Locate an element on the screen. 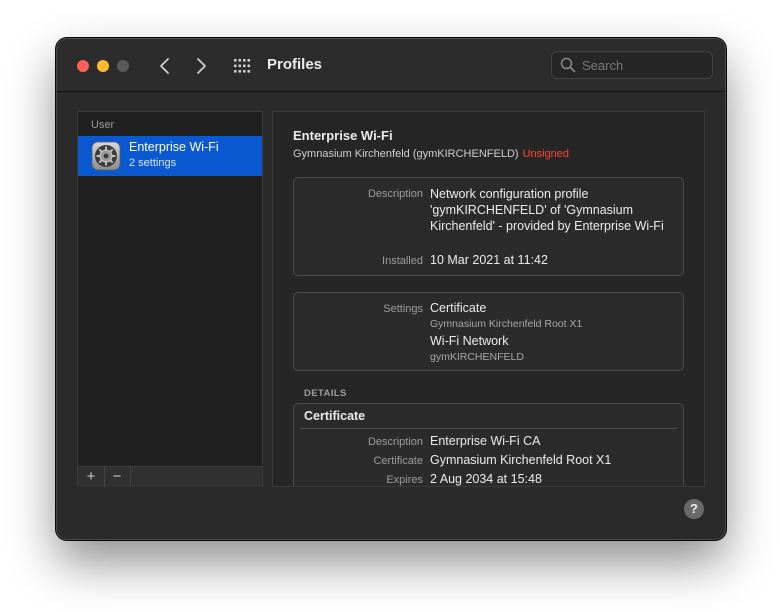 The height and width of the screenshot is (612, 780). profiles-sidebar: User Enterprise Wi-Fi 2 settings + − is located at coordinates (170, 299).